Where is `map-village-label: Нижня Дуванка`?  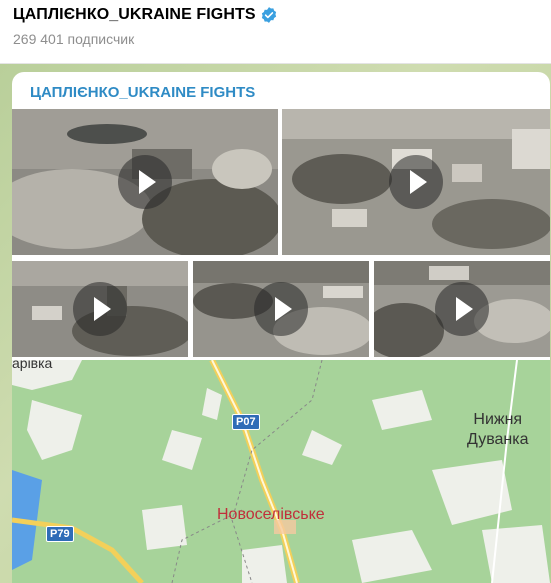
map-village-label: Нижня Дуванка is located at coordinates (498, 430).